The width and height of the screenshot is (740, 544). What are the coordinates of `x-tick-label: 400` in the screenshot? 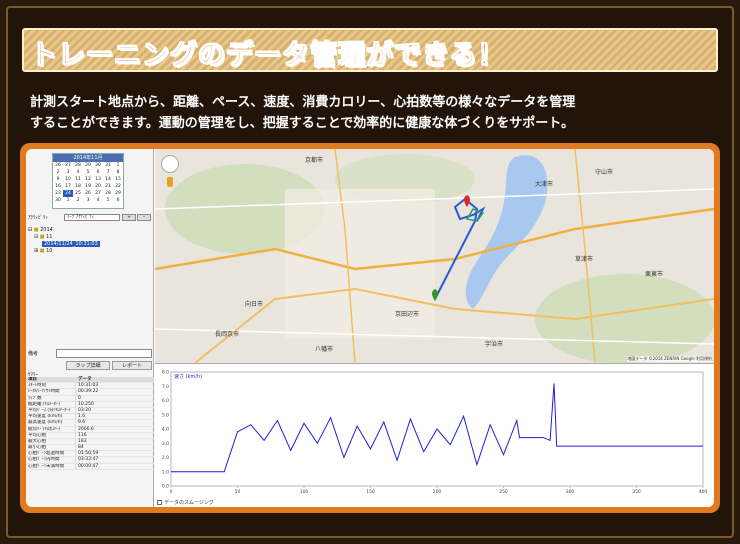 It's located at (703, 492).